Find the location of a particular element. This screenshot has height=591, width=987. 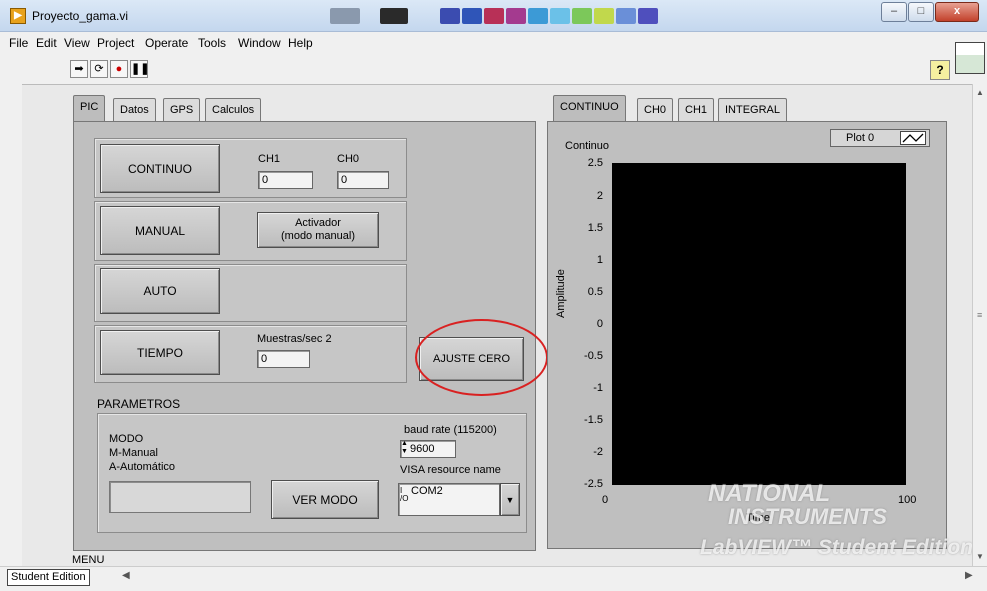

modo-line-2: M-Manual is located at coordinates (133, 453).